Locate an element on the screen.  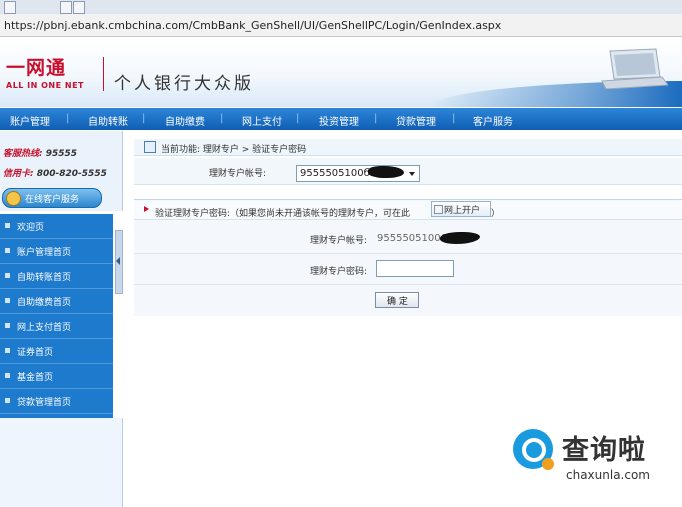
sidebar-footer is located at coordinates (61, 462).